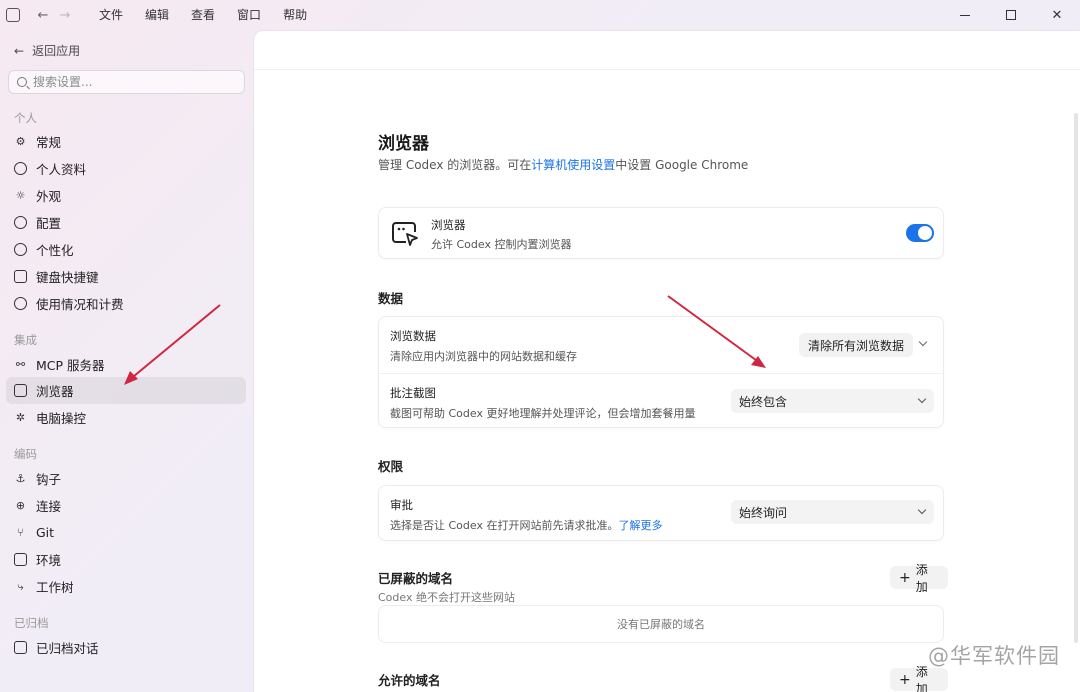  Describe the element at coordinates (20, 478) in the screenshot. I see `anchor-icon: ⚓` at that location.